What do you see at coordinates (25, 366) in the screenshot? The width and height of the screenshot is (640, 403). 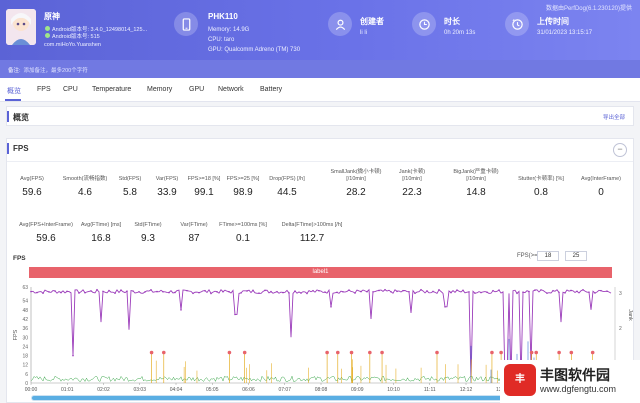 I see `y-tick-label: 12` at bounding box center [25, 366].